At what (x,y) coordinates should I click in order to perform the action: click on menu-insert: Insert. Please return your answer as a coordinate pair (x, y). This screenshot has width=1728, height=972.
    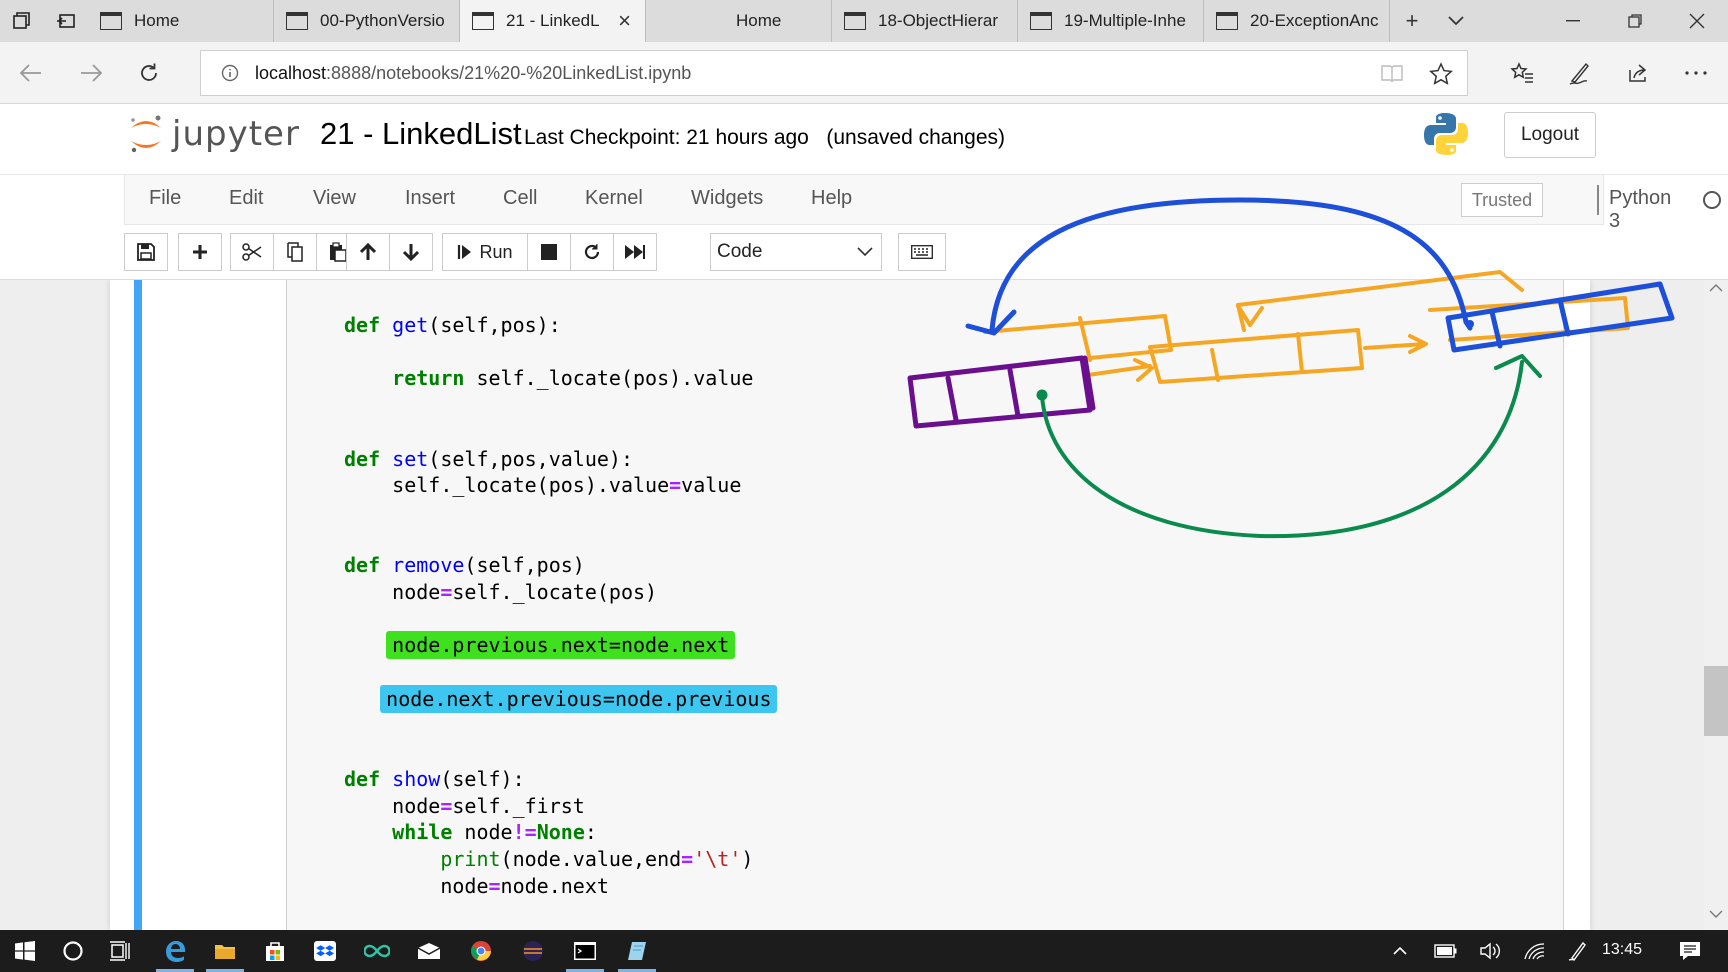
    Looking at the image, I should click on (430, 198).